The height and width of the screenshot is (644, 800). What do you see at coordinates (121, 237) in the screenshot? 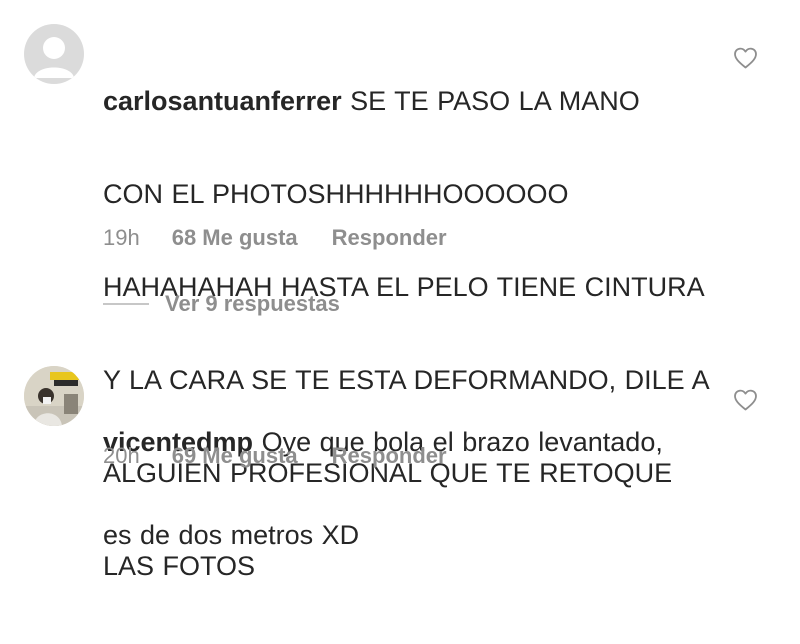
I see `comment-timestamp: 19h` at bounding box center [121, 237].